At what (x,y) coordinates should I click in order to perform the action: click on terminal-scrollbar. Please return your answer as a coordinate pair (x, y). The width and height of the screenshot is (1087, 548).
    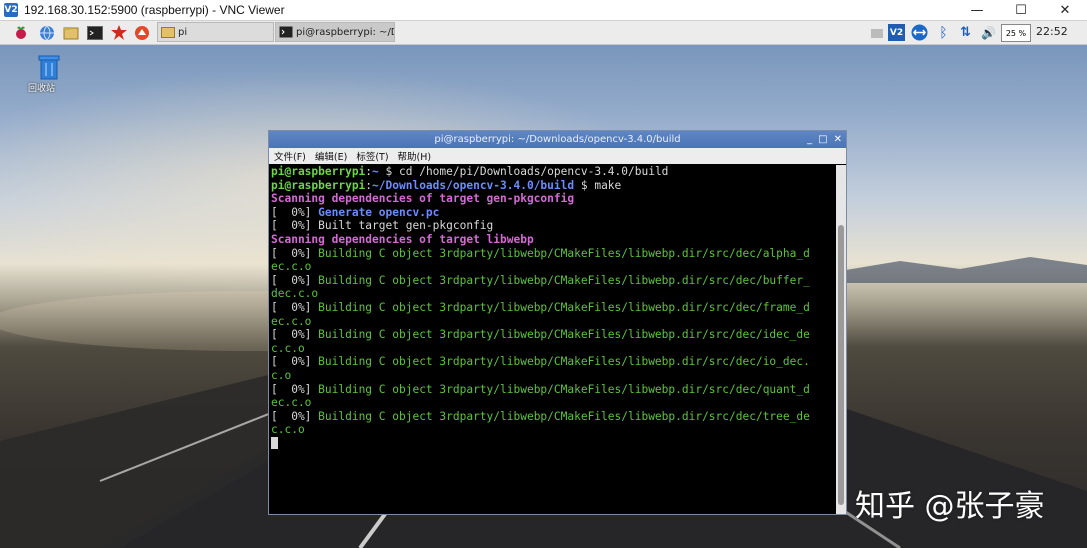
    Looking at the image, I should click on (841, 339).